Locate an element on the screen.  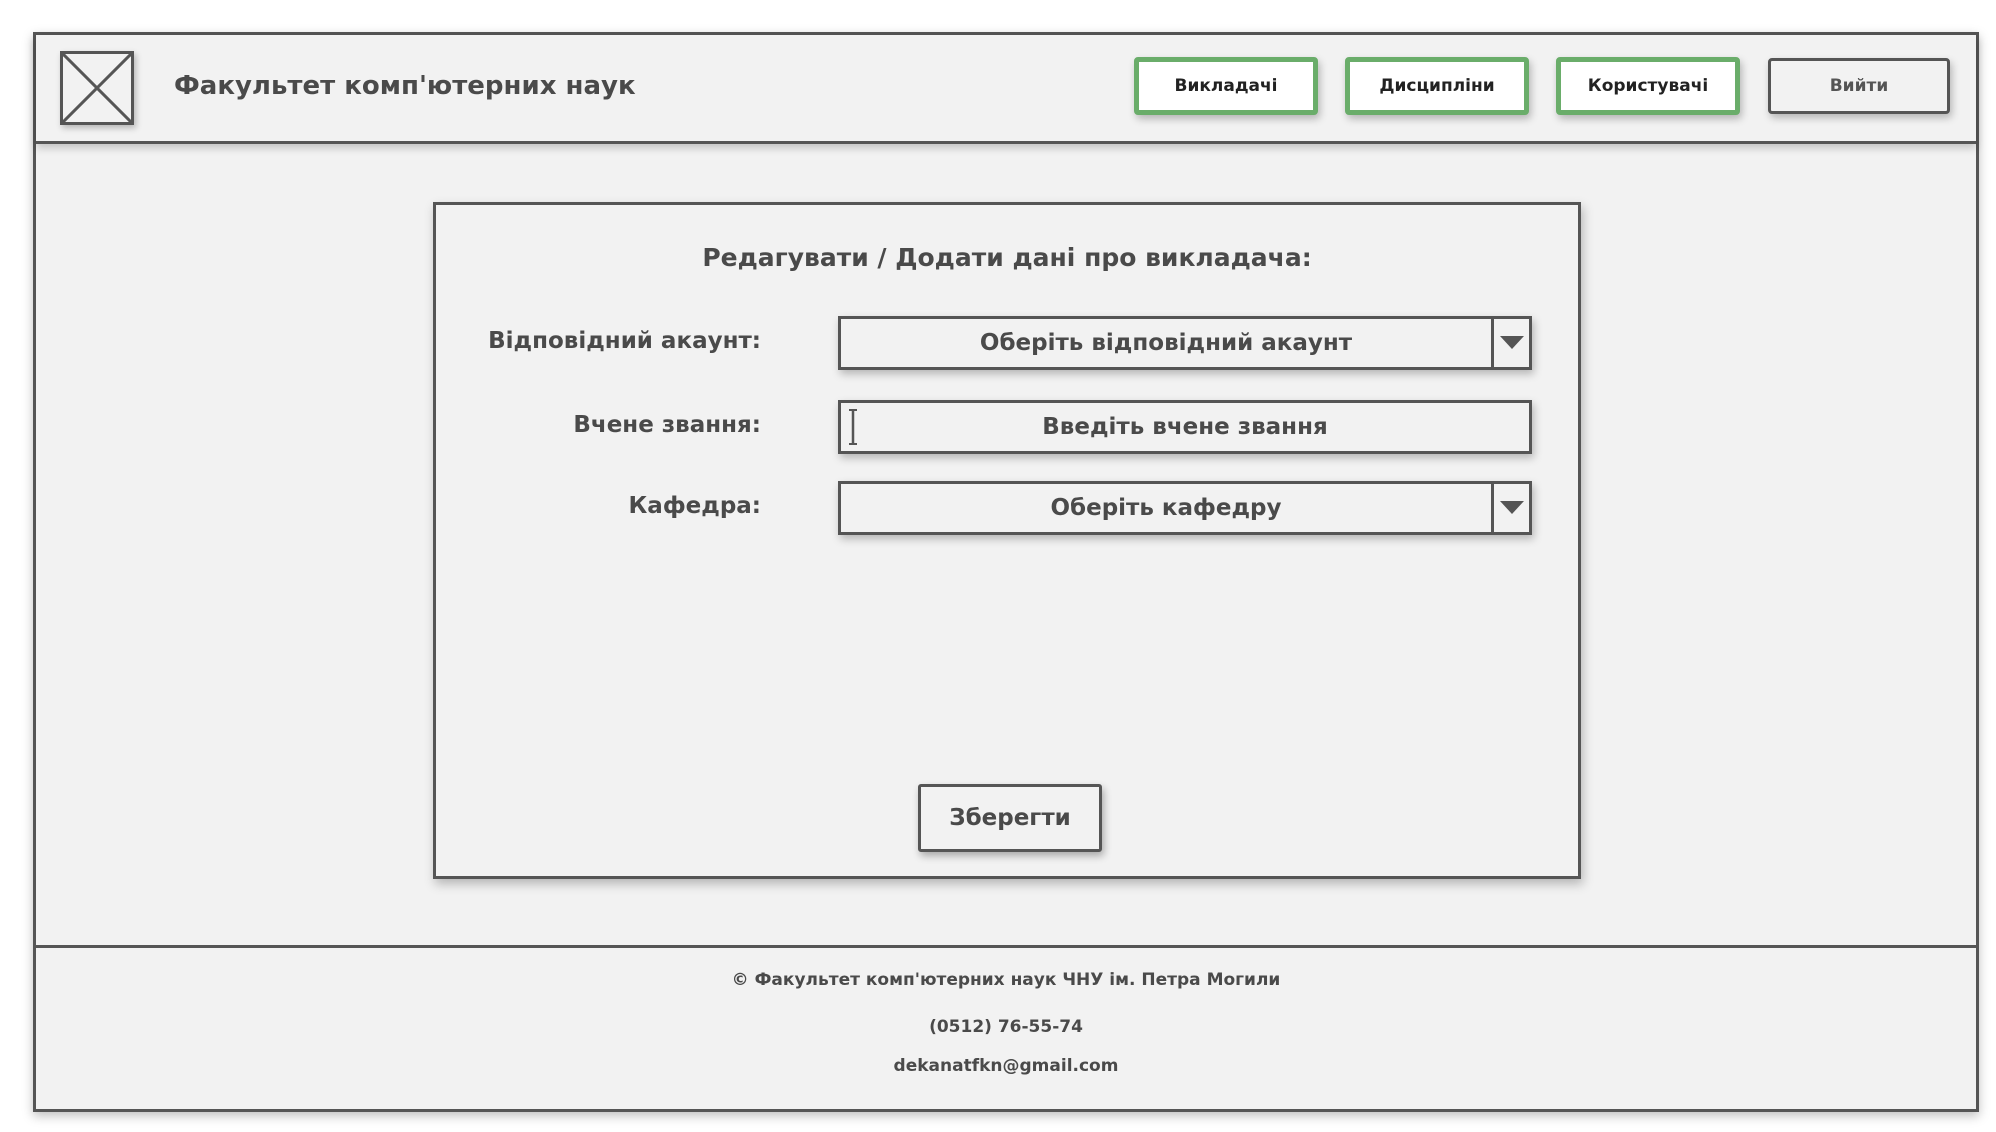
department-dropdown-button is located at coordinates (1510, 508).